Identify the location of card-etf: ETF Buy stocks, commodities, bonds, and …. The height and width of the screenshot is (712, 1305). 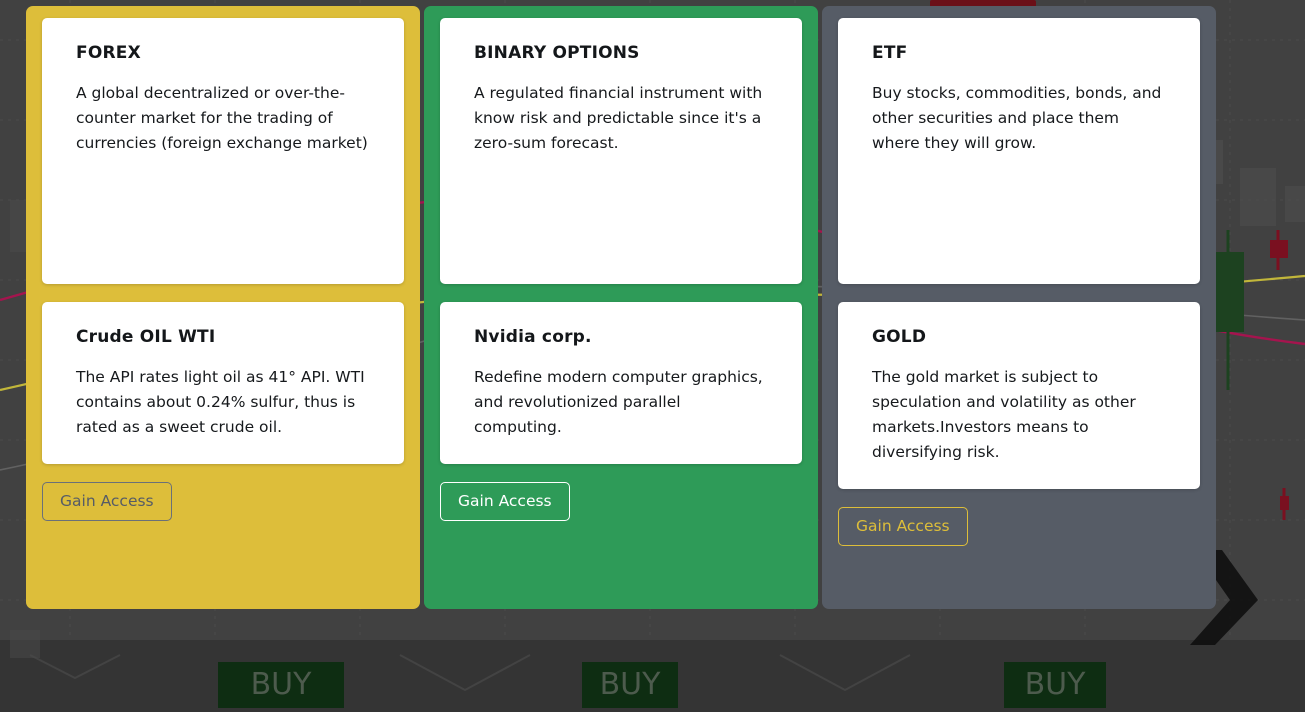
(1019, 151).